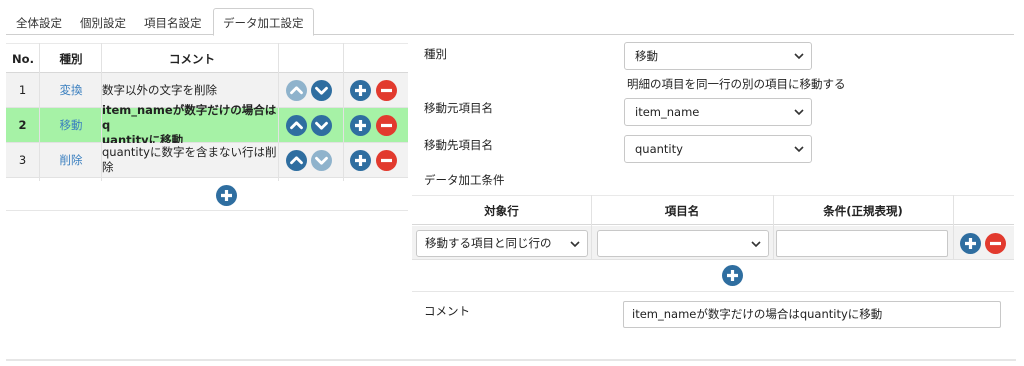 This screenshot has width=1024, height=366. I want to click on table-row: 3 削除 quantityに数字を含まない行は削除, so click(207, 160).